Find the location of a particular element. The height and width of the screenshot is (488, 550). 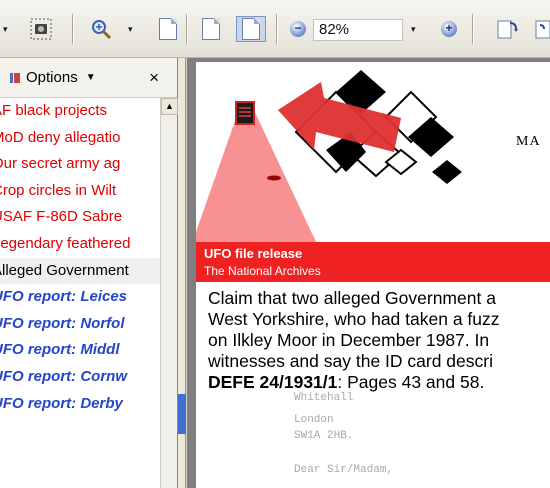

page-button is located at coordinates (168, 29).